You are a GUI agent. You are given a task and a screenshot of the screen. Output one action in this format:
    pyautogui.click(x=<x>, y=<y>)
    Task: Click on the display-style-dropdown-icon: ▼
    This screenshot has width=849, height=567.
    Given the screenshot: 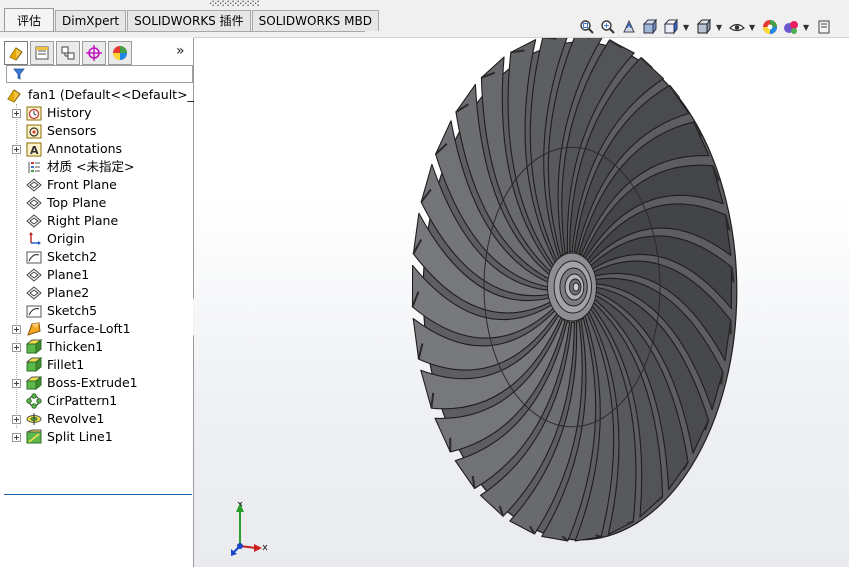 What is the action you would take?
    pyautogui.click(x=720, y=27)
    